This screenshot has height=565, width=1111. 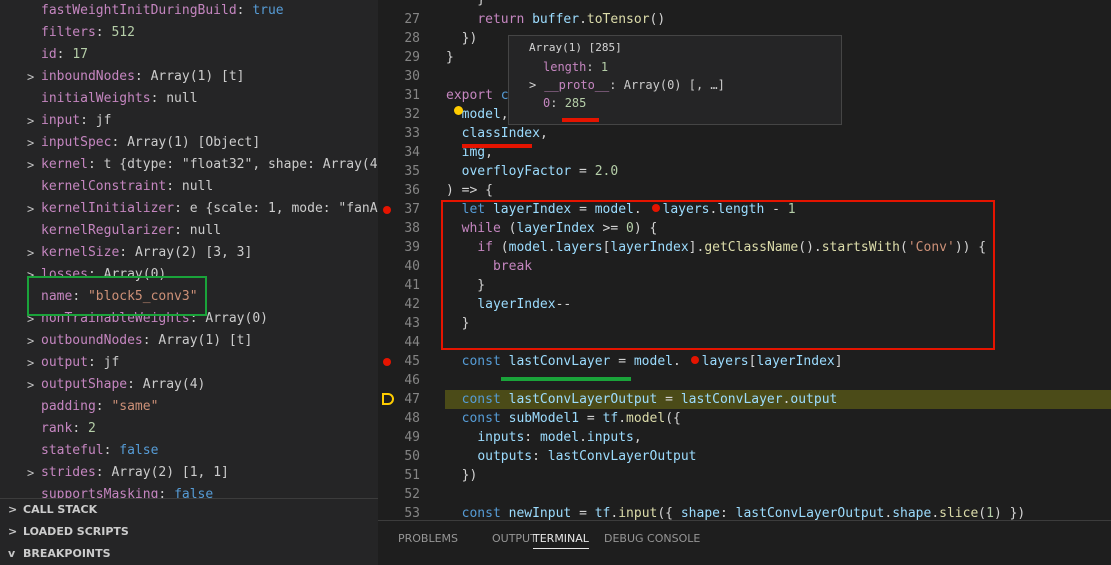 I want to click on variable-row: supportsMasking: false, so click(x=189, y=491).